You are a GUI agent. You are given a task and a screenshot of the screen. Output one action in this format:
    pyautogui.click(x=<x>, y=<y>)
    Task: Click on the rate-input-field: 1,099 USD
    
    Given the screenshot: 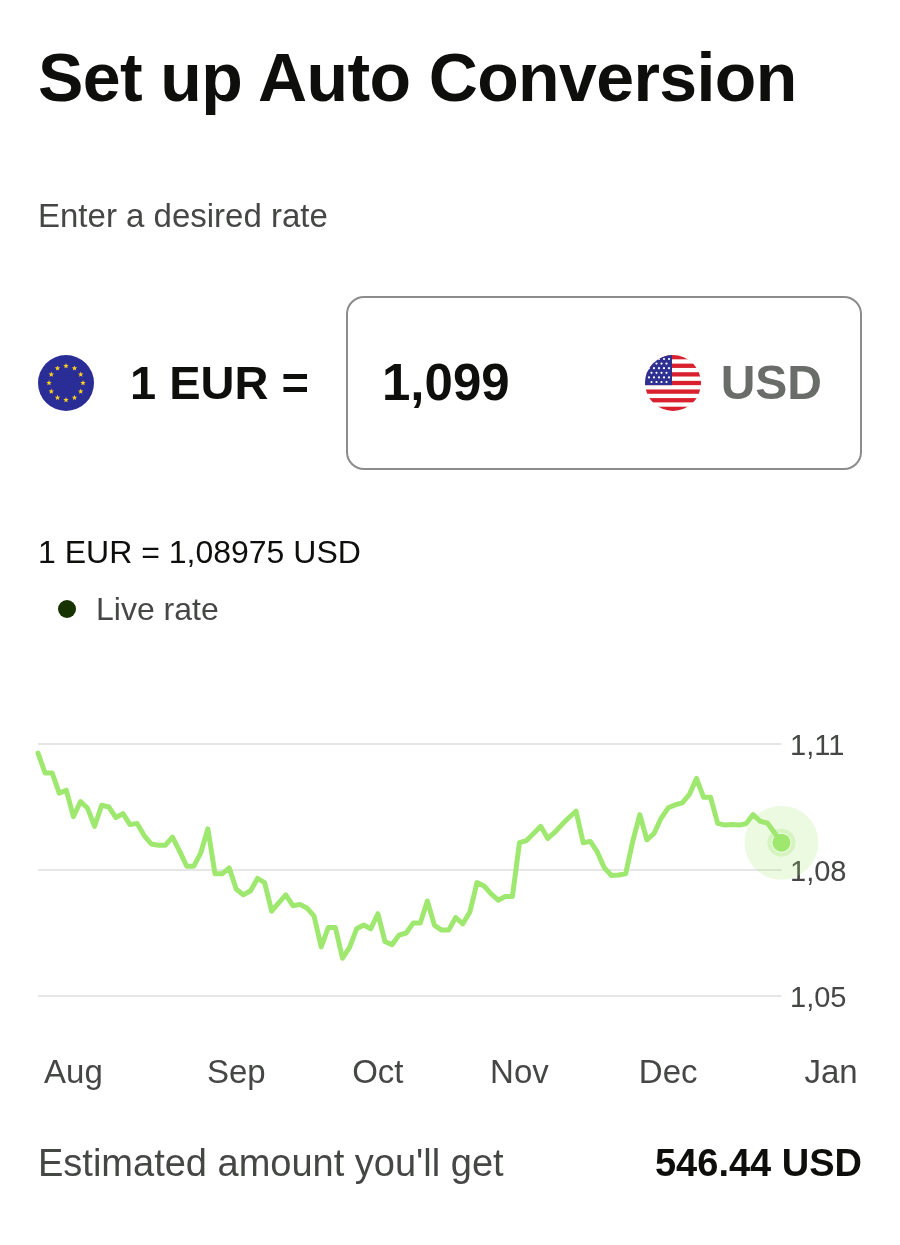 What is the action you would take?
    pyautogui.click(x=604, y=383)
    